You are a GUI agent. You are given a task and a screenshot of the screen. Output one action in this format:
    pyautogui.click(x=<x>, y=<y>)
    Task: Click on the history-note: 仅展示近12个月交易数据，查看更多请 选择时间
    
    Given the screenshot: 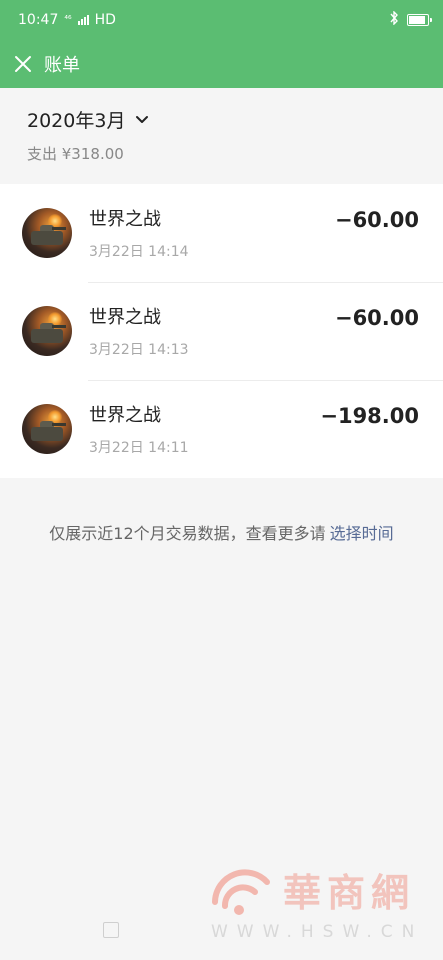 What is the action you would take?
    pyautogui.click(x=221, y=532)
    